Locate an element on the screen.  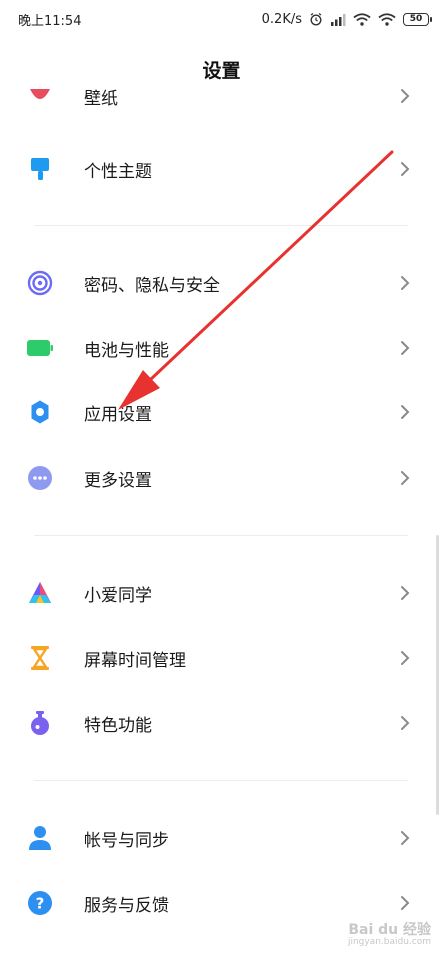
xiaoai-icon is located at coordinates (40, 593).